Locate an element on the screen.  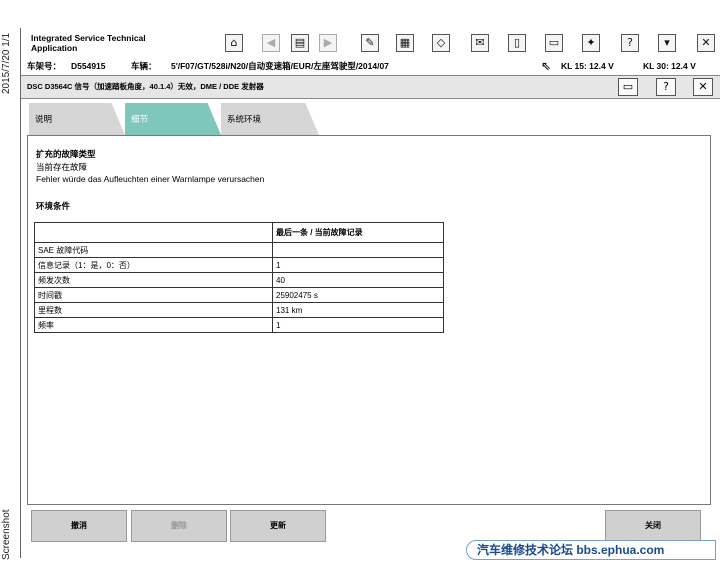
vin-label: 车架号： is located at coordinates (44, 66).